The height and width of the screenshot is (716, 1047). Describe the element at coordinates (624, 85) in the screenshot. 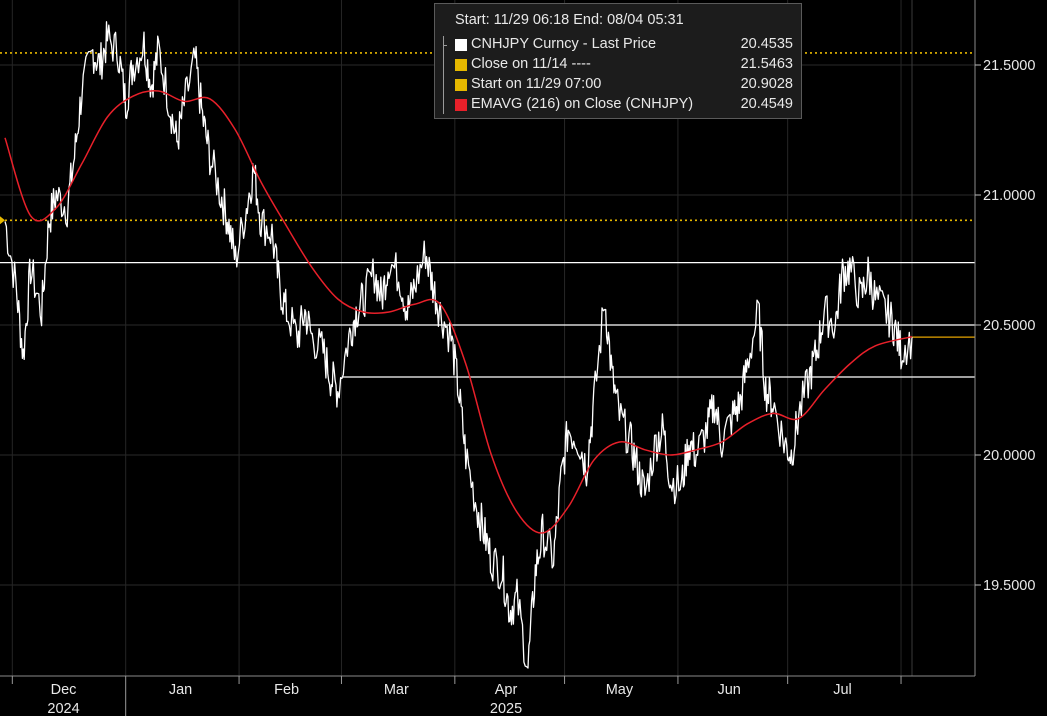

I see `legend-item-start: Start on 11/29 07:00 20.9028` at that location.